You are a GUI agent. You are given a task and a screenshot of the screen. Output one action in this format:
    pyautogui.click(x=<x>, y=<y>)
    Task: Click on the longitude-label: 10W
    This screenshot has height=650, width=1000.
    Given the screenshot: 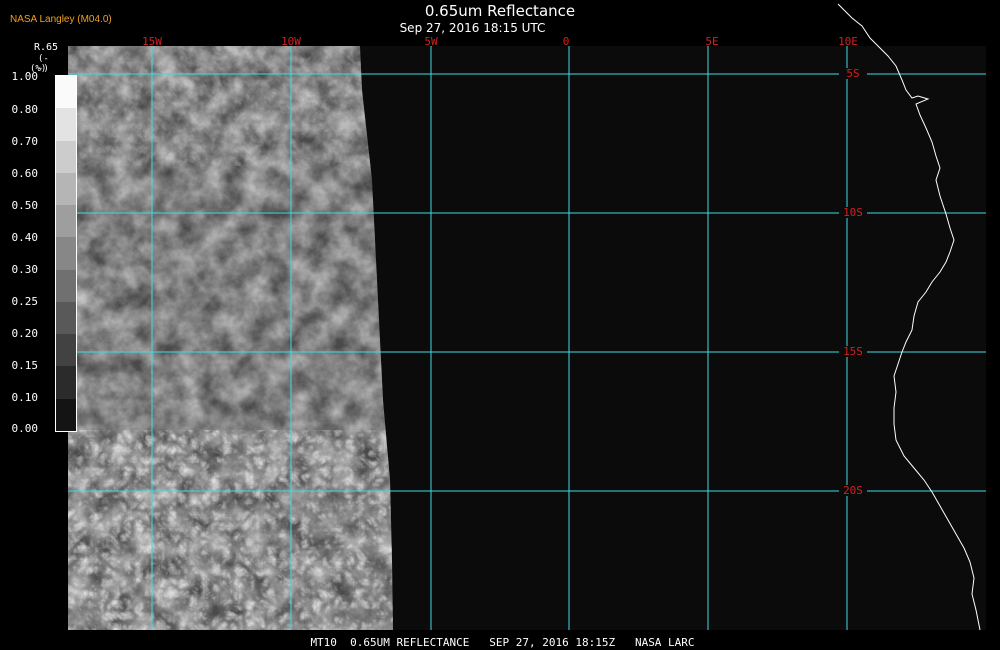 What is the action you would take?
    pyautogui.click(x=291, y=41)
    